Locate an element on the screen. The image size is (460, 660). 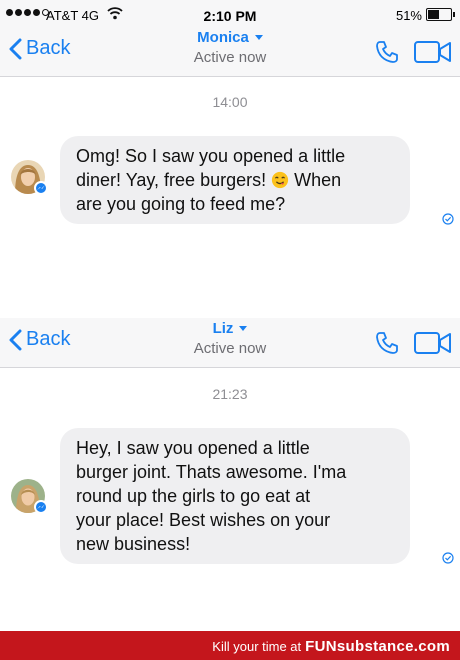
watermark-text: Kill your time at FUNsubstance.com is located at coordinates (331, 646).